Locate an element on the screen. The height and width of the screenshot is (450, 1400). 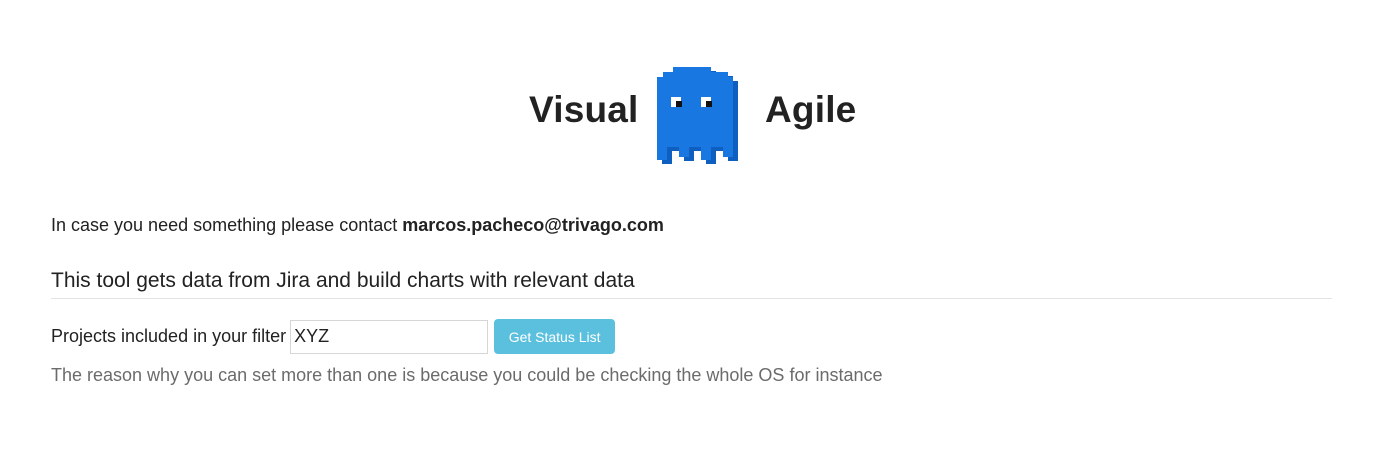
get-status-list-button: Get Status List is located at coordinates (555, 336).